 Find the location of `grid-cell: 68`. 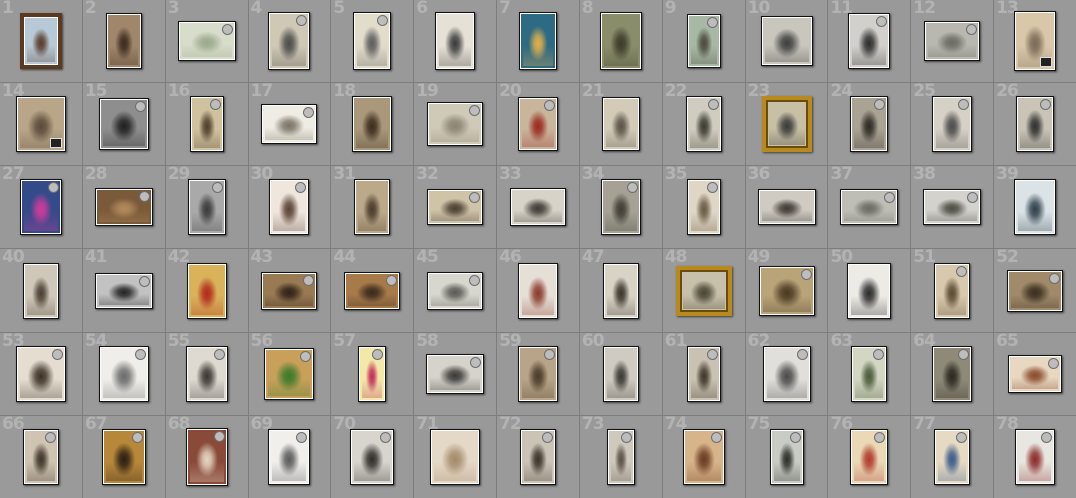

grid-cell: 68 is located at coordinates (206, 456).